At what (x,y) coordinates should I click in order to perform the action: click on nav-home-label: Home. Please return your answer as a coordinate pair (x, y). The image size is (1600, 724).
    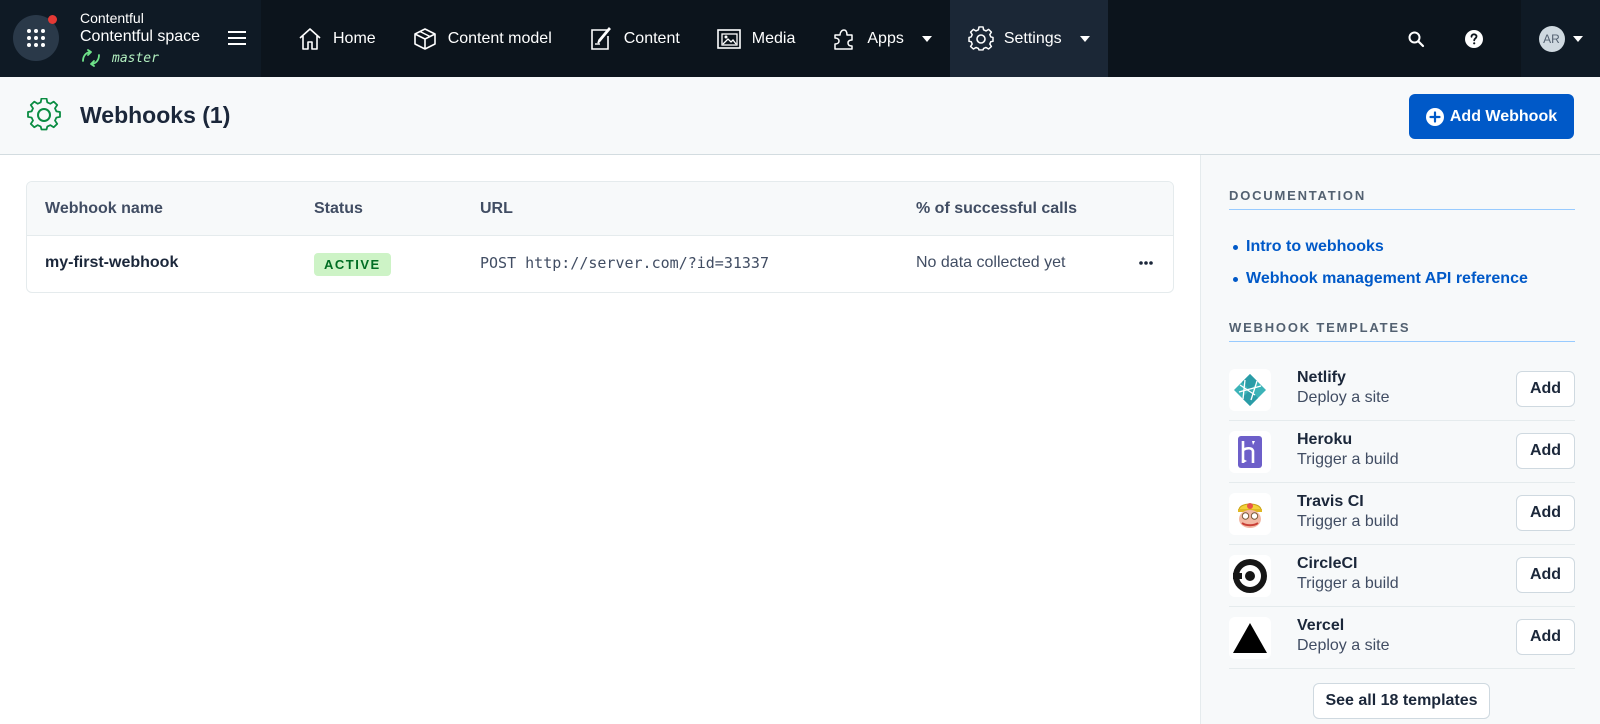
    Looking at the image, I should click on (354, 38).